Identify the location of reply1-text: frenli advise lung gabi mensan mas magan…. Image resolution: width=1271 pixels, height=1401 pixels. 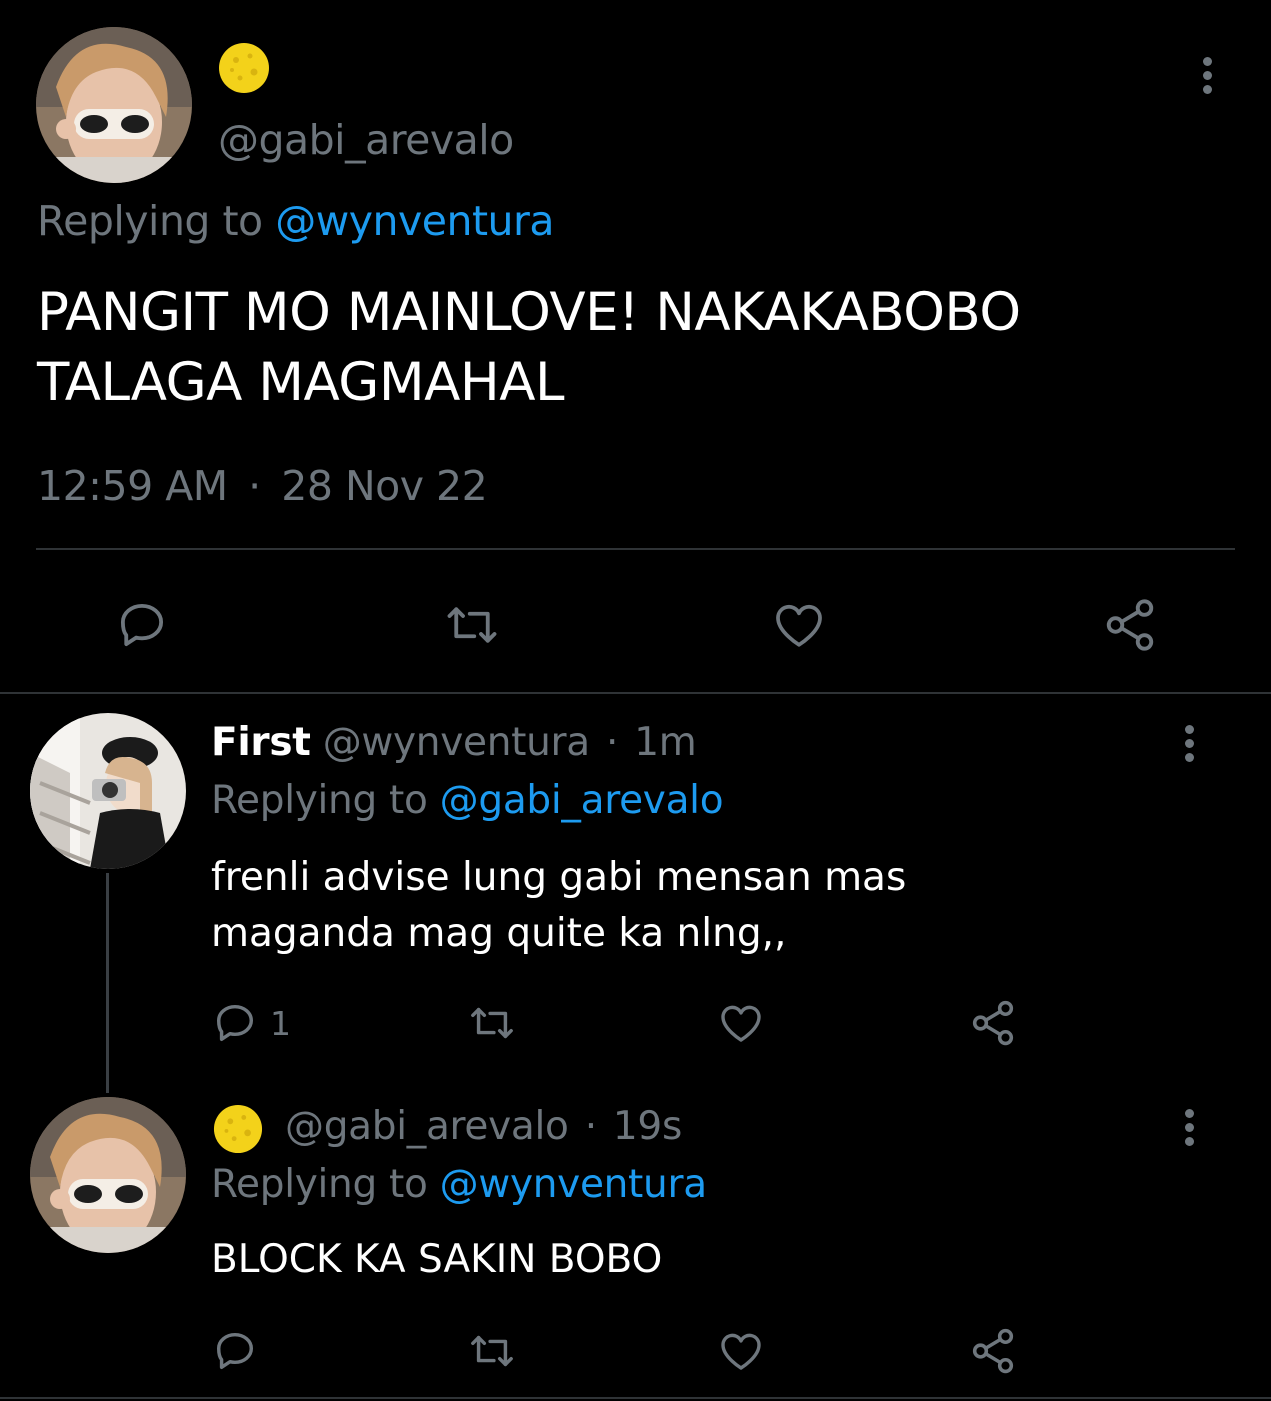
(558, 906).